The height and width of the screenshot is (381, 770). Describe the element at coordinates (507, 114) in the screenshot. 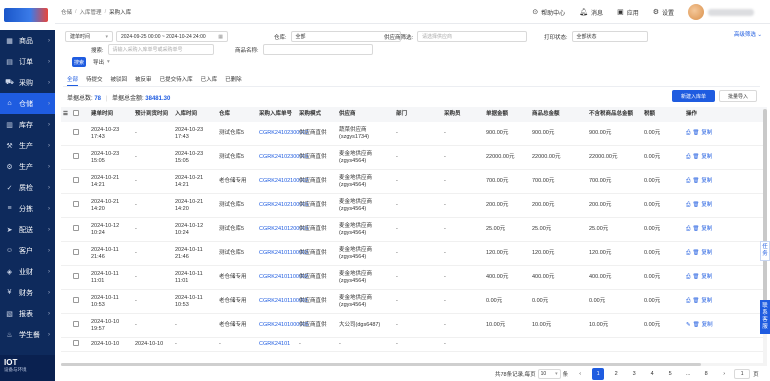

I see `column-header: 单据金额` at that location.